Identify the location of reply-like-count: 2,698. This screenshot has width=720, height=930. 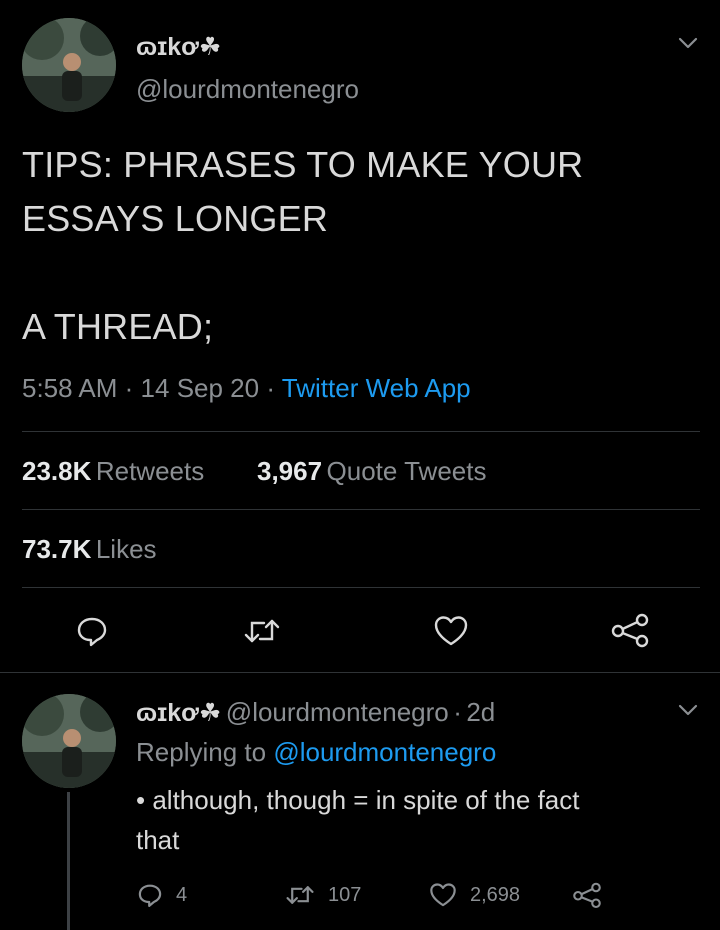
(495, 894).